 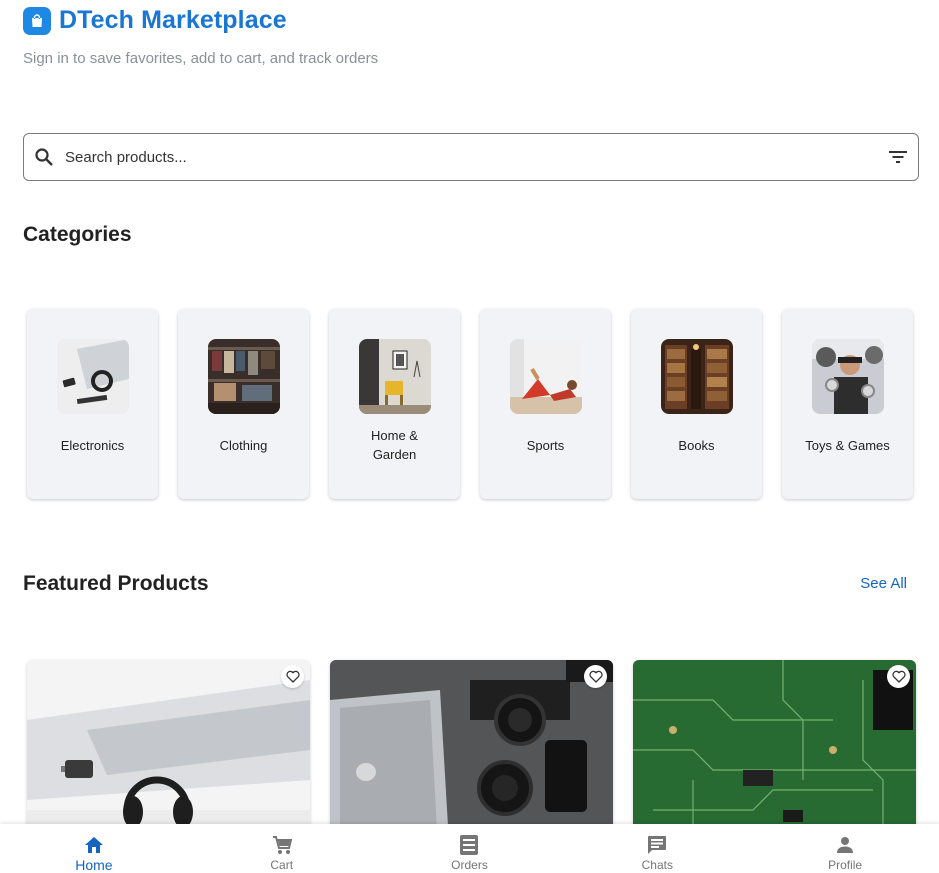 I want to click on see-all-link: See All, so click(x=883, y=583).